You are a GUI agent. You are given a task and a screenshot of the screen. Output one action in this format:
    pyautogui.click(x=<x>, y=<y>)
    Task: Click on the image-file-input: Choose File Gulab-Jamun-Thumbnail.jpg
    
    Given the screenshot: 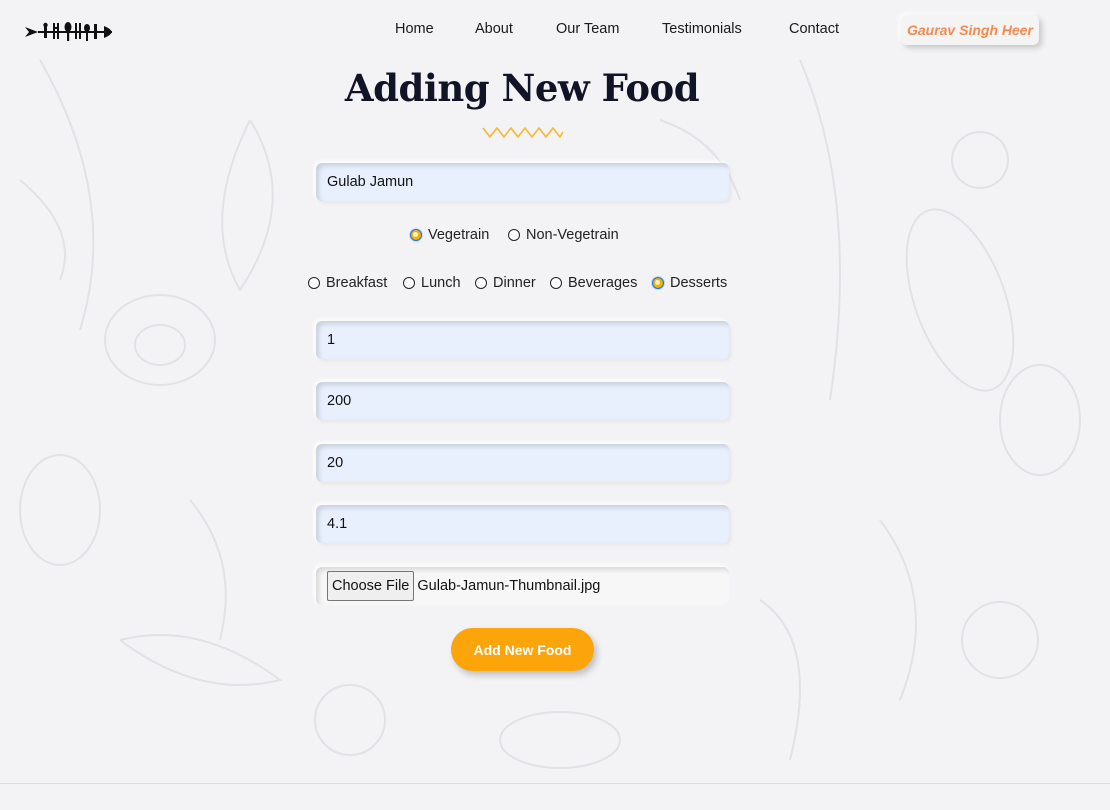 What is the action you would take?
    pyautogui.click(x=522, y=586)
    